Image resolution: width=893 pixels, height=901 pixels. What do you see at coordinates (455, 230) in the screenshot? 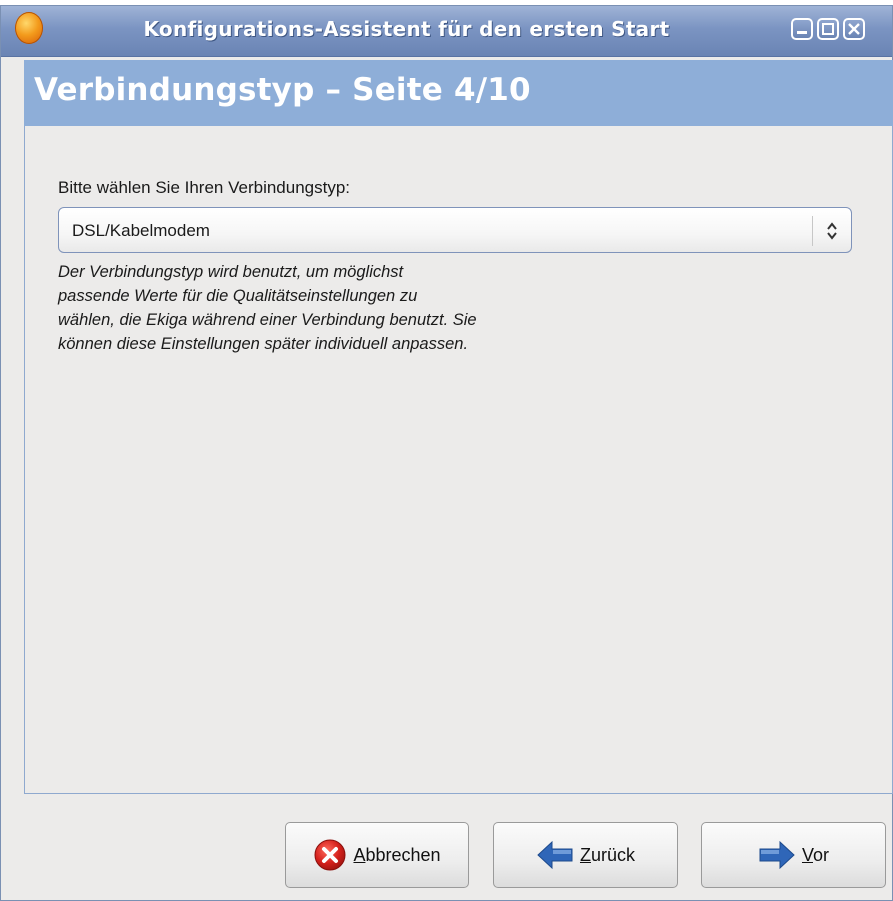
I see `connection-type-select: DSL/Kabelmodem` at bounding box center [455, 230].